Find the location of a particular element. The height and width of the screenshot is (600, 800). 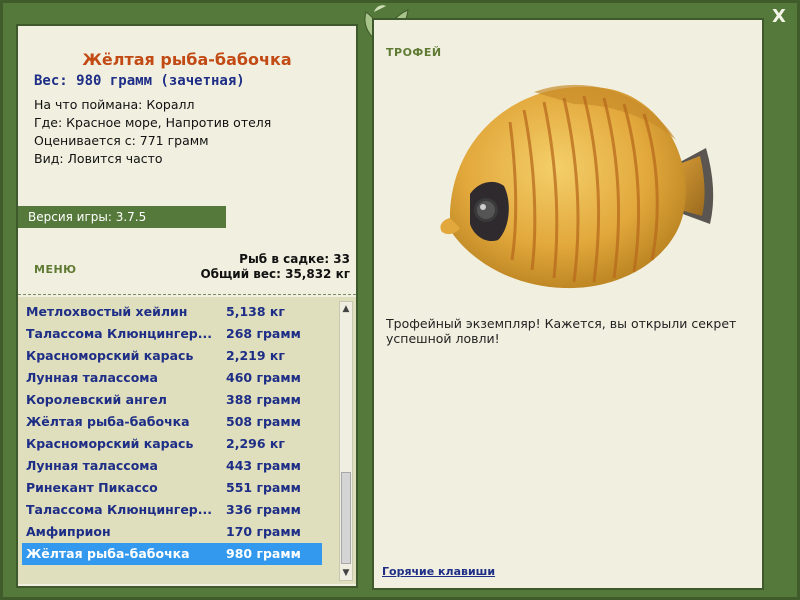

fish-weight-value: 2,219 кг is located at coordinates (255, 355).